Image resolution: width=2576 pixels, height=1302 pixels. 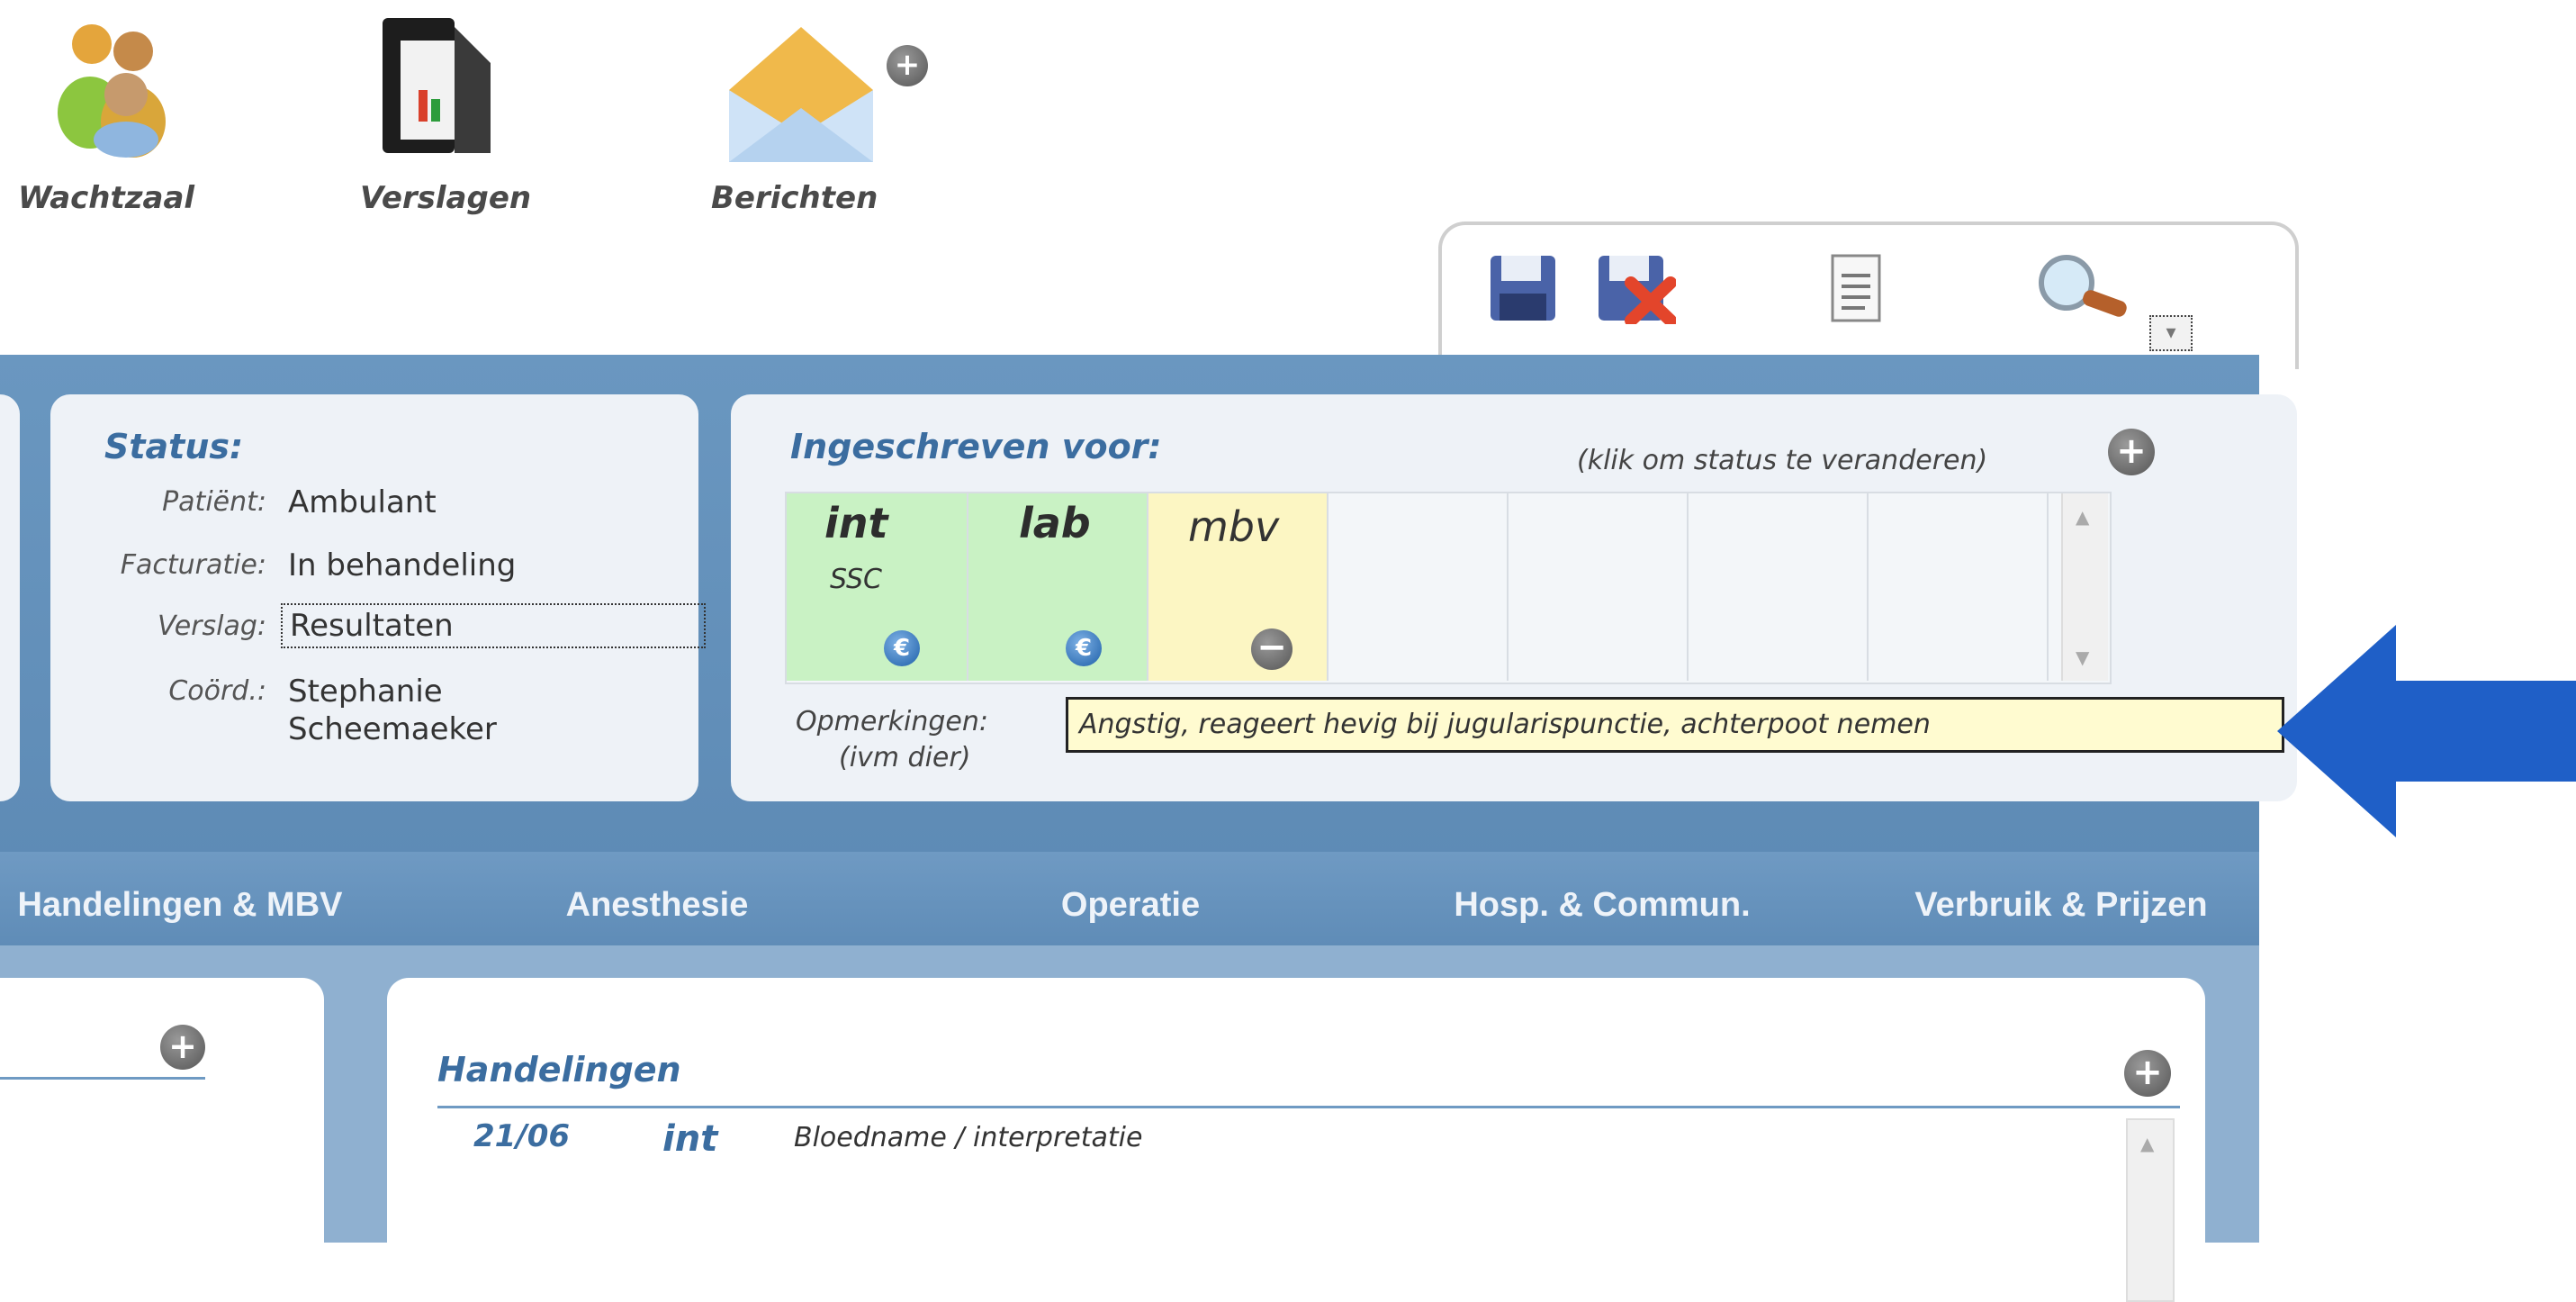 What do you see at coordinates (794, 198) in the screenshot?
I see `toolbar-label-berichten: Berichten` at bounding box center [794, 198].